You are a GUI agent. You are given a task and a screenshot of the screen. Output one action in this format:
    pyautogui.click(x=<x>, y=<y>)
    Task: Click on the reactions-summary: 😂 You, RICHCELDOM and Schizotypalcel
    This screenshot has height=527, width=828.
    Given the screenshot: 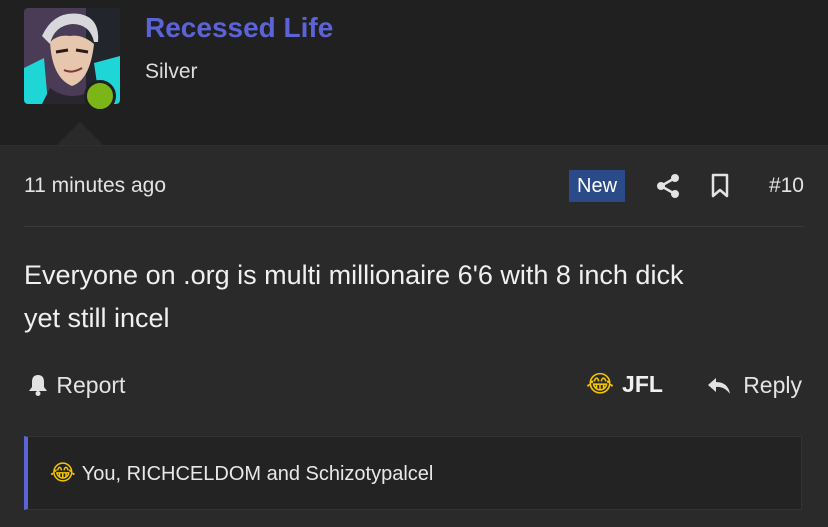 What is the action you would take?
    pyautogui.click(x=241, y=473)
    